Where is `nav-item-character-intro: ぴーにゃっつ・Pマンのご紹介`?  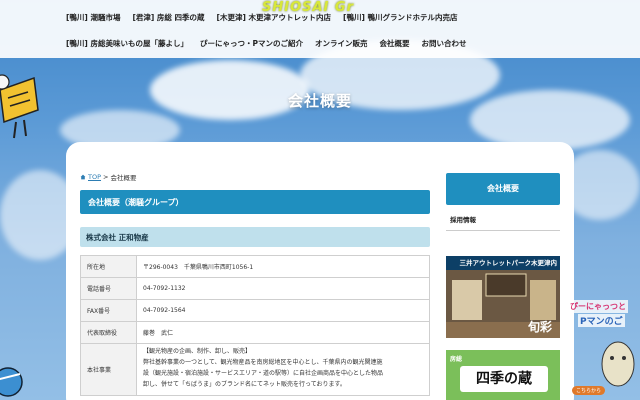 nav-item-character-intro: ぴーにゃっつ・Pマンのご紹介 is located at coordinates (251, 43).